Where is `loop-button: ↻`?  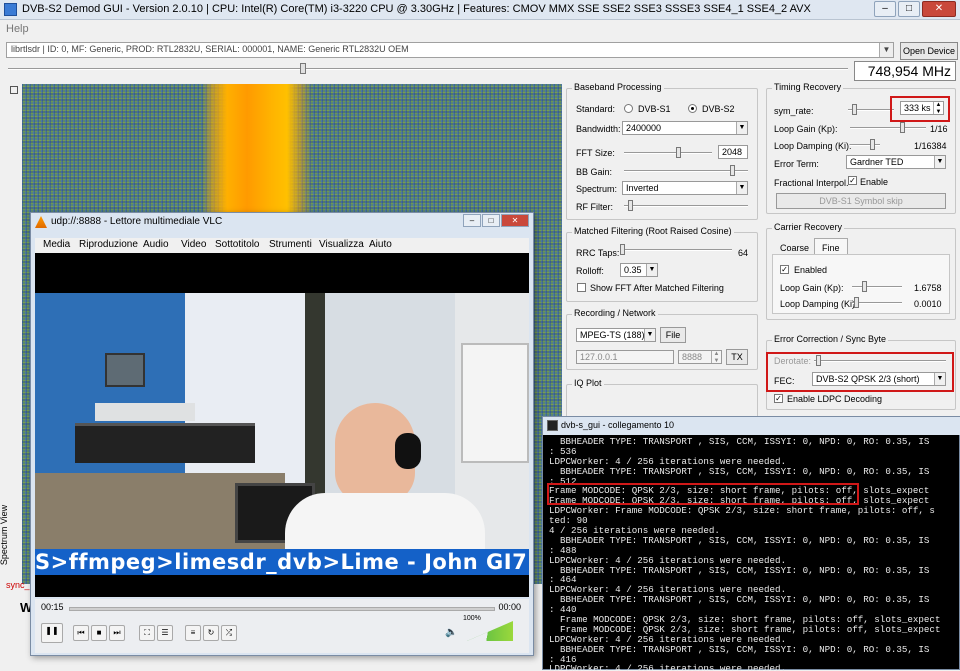
loop-button: ↻ is located at coordinates (211, 633).